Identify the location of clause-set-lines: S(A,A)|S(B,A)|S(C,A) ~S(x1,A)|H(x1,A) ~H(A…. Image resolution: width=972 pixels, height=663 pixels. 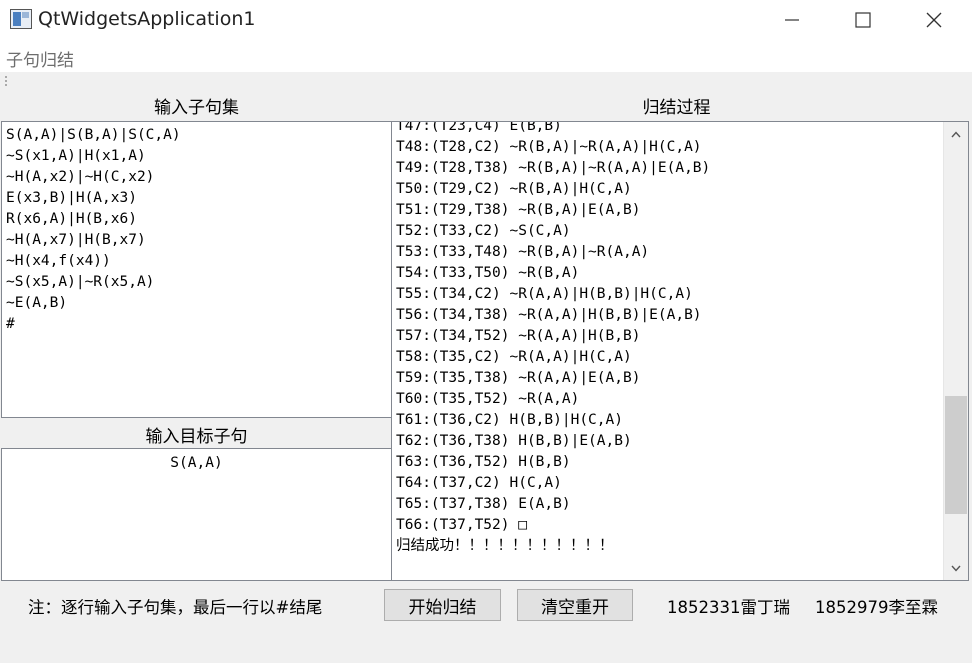
(93, 230).